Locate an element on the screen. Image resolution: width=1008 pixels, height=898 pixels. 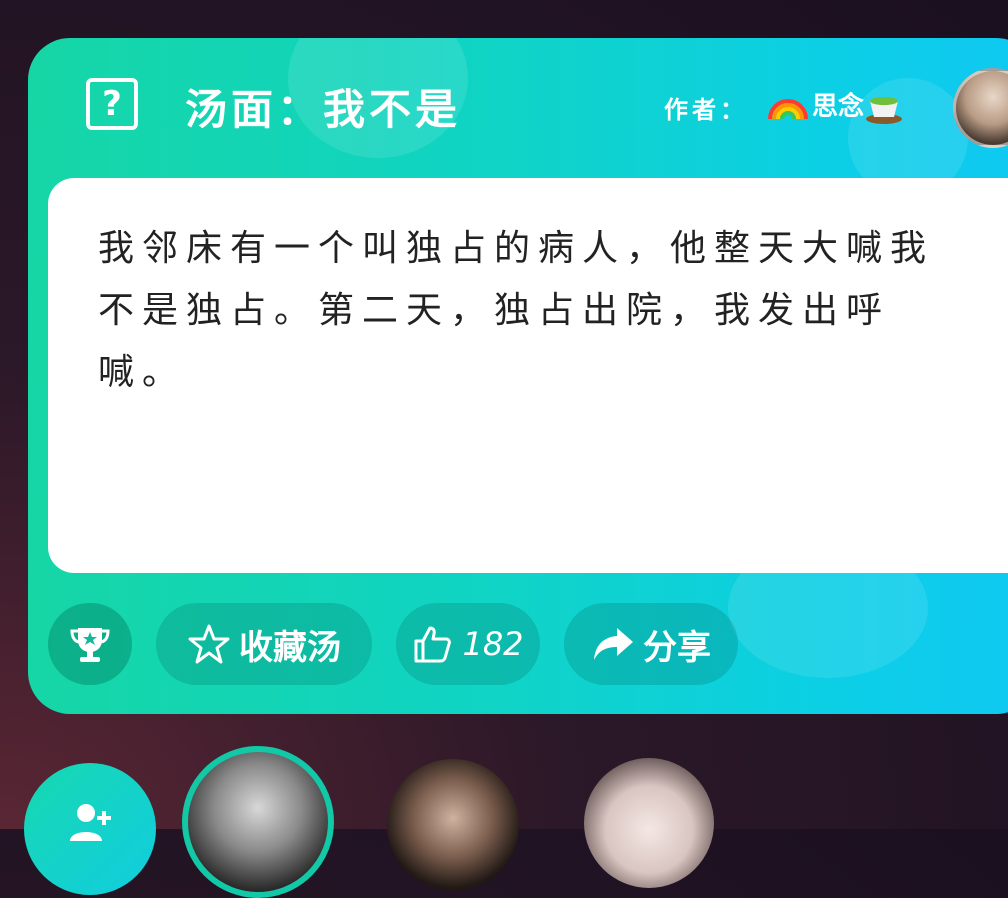
star-icon is located at coordinates (209, 644).